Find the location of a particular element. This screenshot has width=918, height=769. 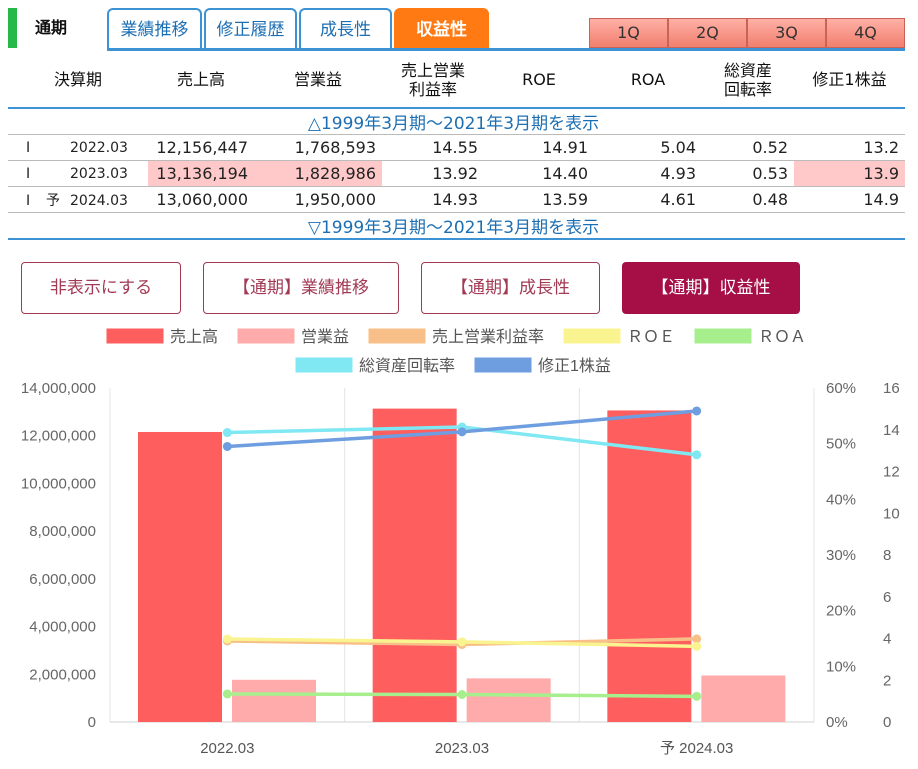

period-value: 2023.03 is located at coordinates (99, 173).